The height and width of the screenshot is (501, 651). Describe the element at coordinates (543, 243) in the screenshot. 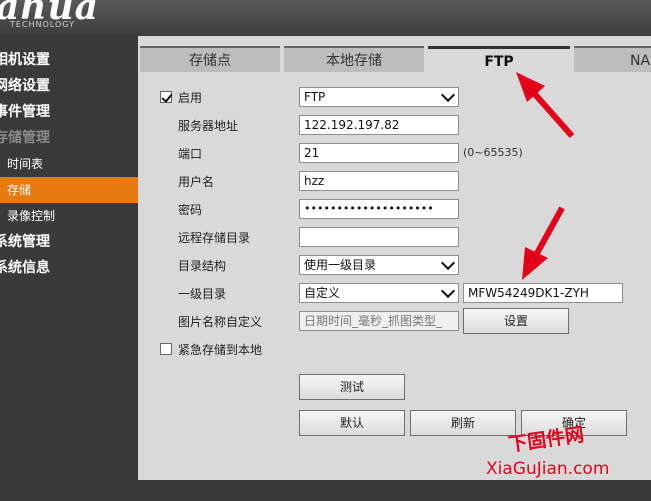

I see `annotation-arrow-first-dir` at that location.